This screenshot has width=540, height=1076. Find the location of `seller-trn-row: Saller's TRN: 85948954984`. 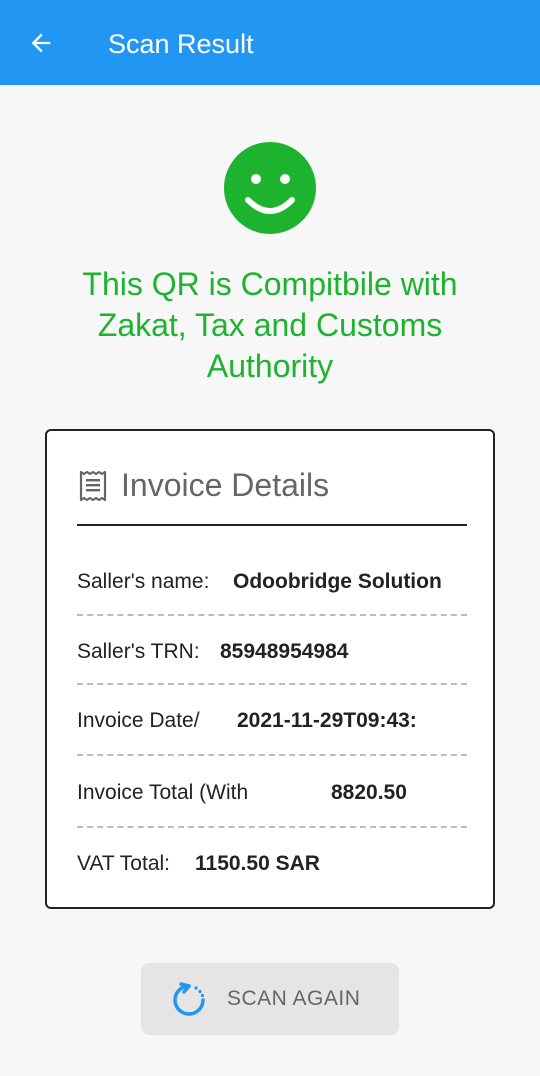

seller-trn-row: Saller's TRN: 85948954984 is located at coordinates (272, 652).